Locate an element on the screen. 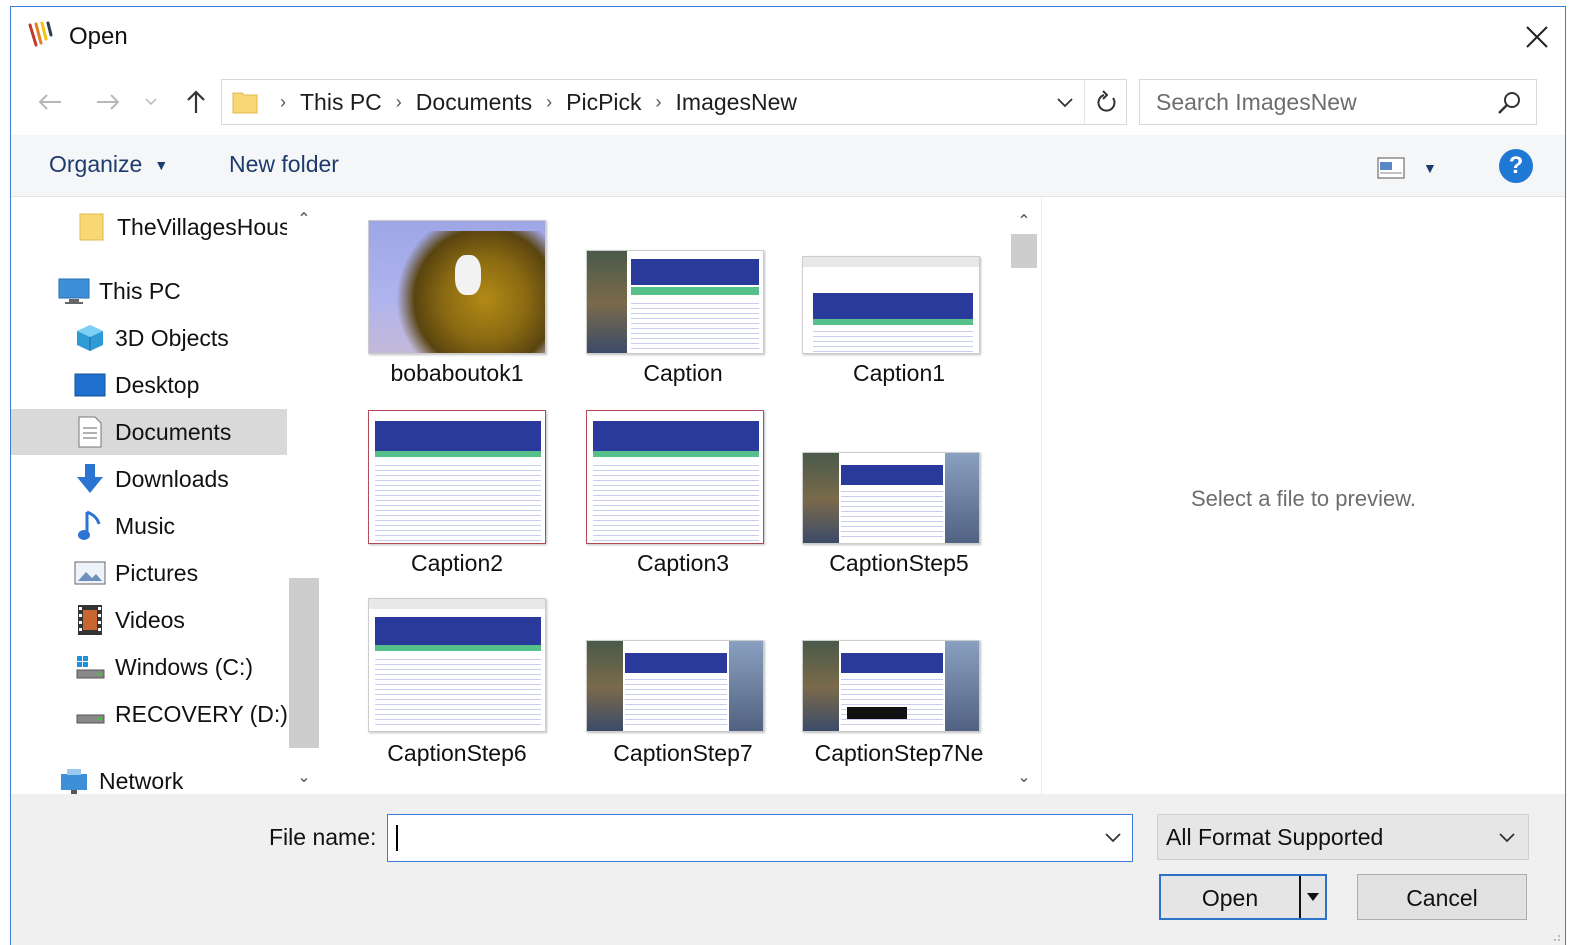  nav-item-this-pc: This PC is located at coordinates (149, 291).